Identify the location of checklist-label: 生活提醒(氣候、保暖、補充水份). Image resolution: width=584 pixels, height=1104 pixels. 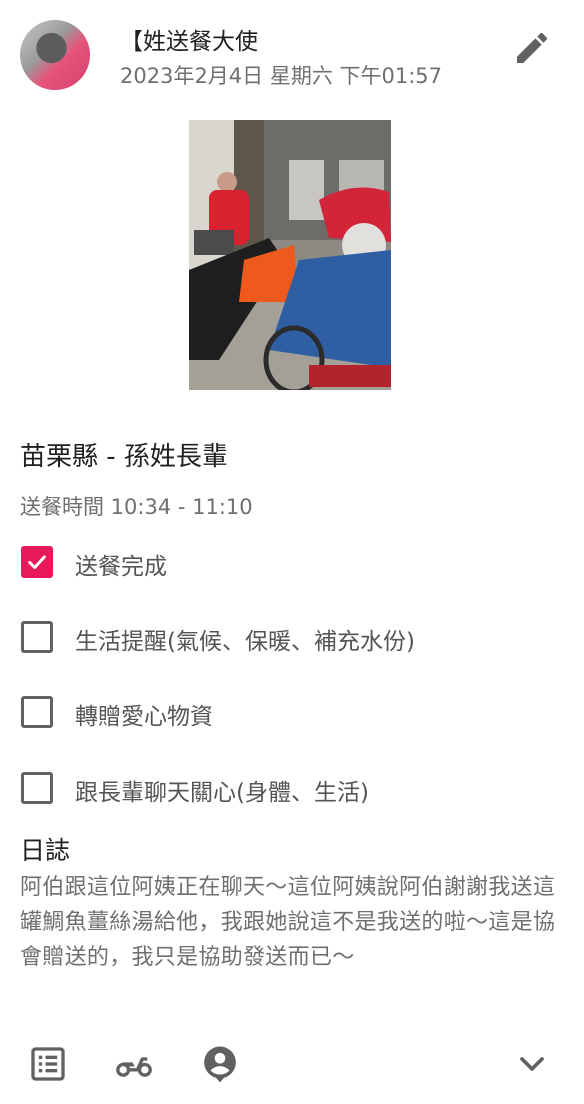
(245, 642).